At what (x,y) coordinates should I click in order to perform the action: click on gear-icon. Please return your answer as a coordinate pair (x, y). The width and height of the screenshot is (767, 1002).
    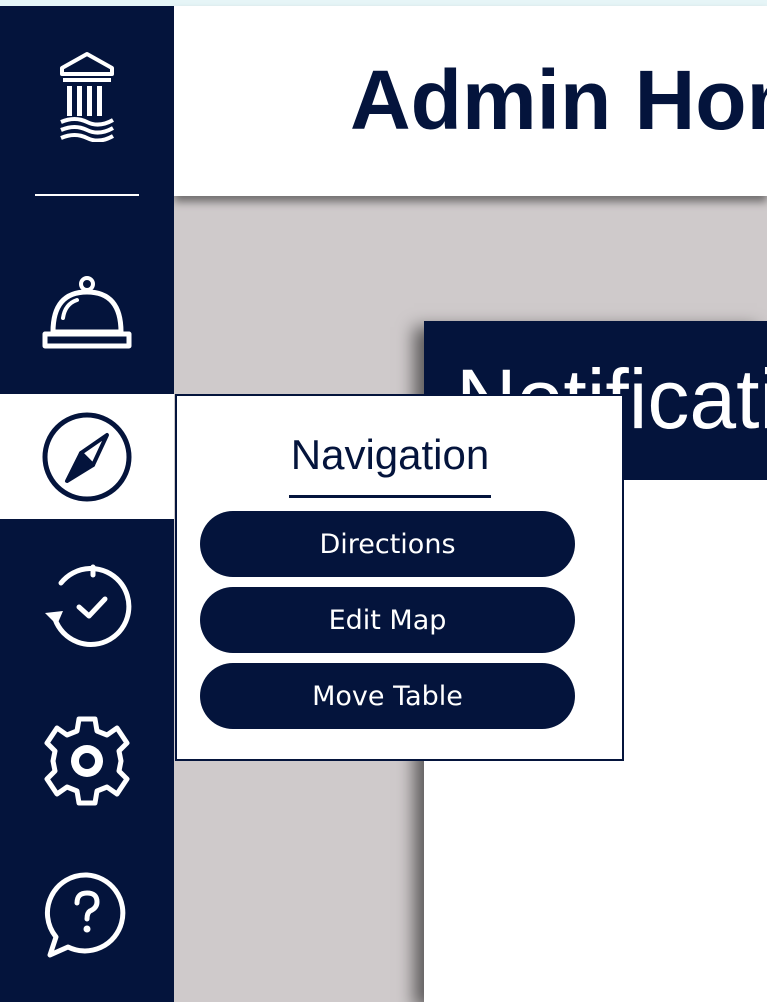
    Looking at the image, I should click on (87, 761).